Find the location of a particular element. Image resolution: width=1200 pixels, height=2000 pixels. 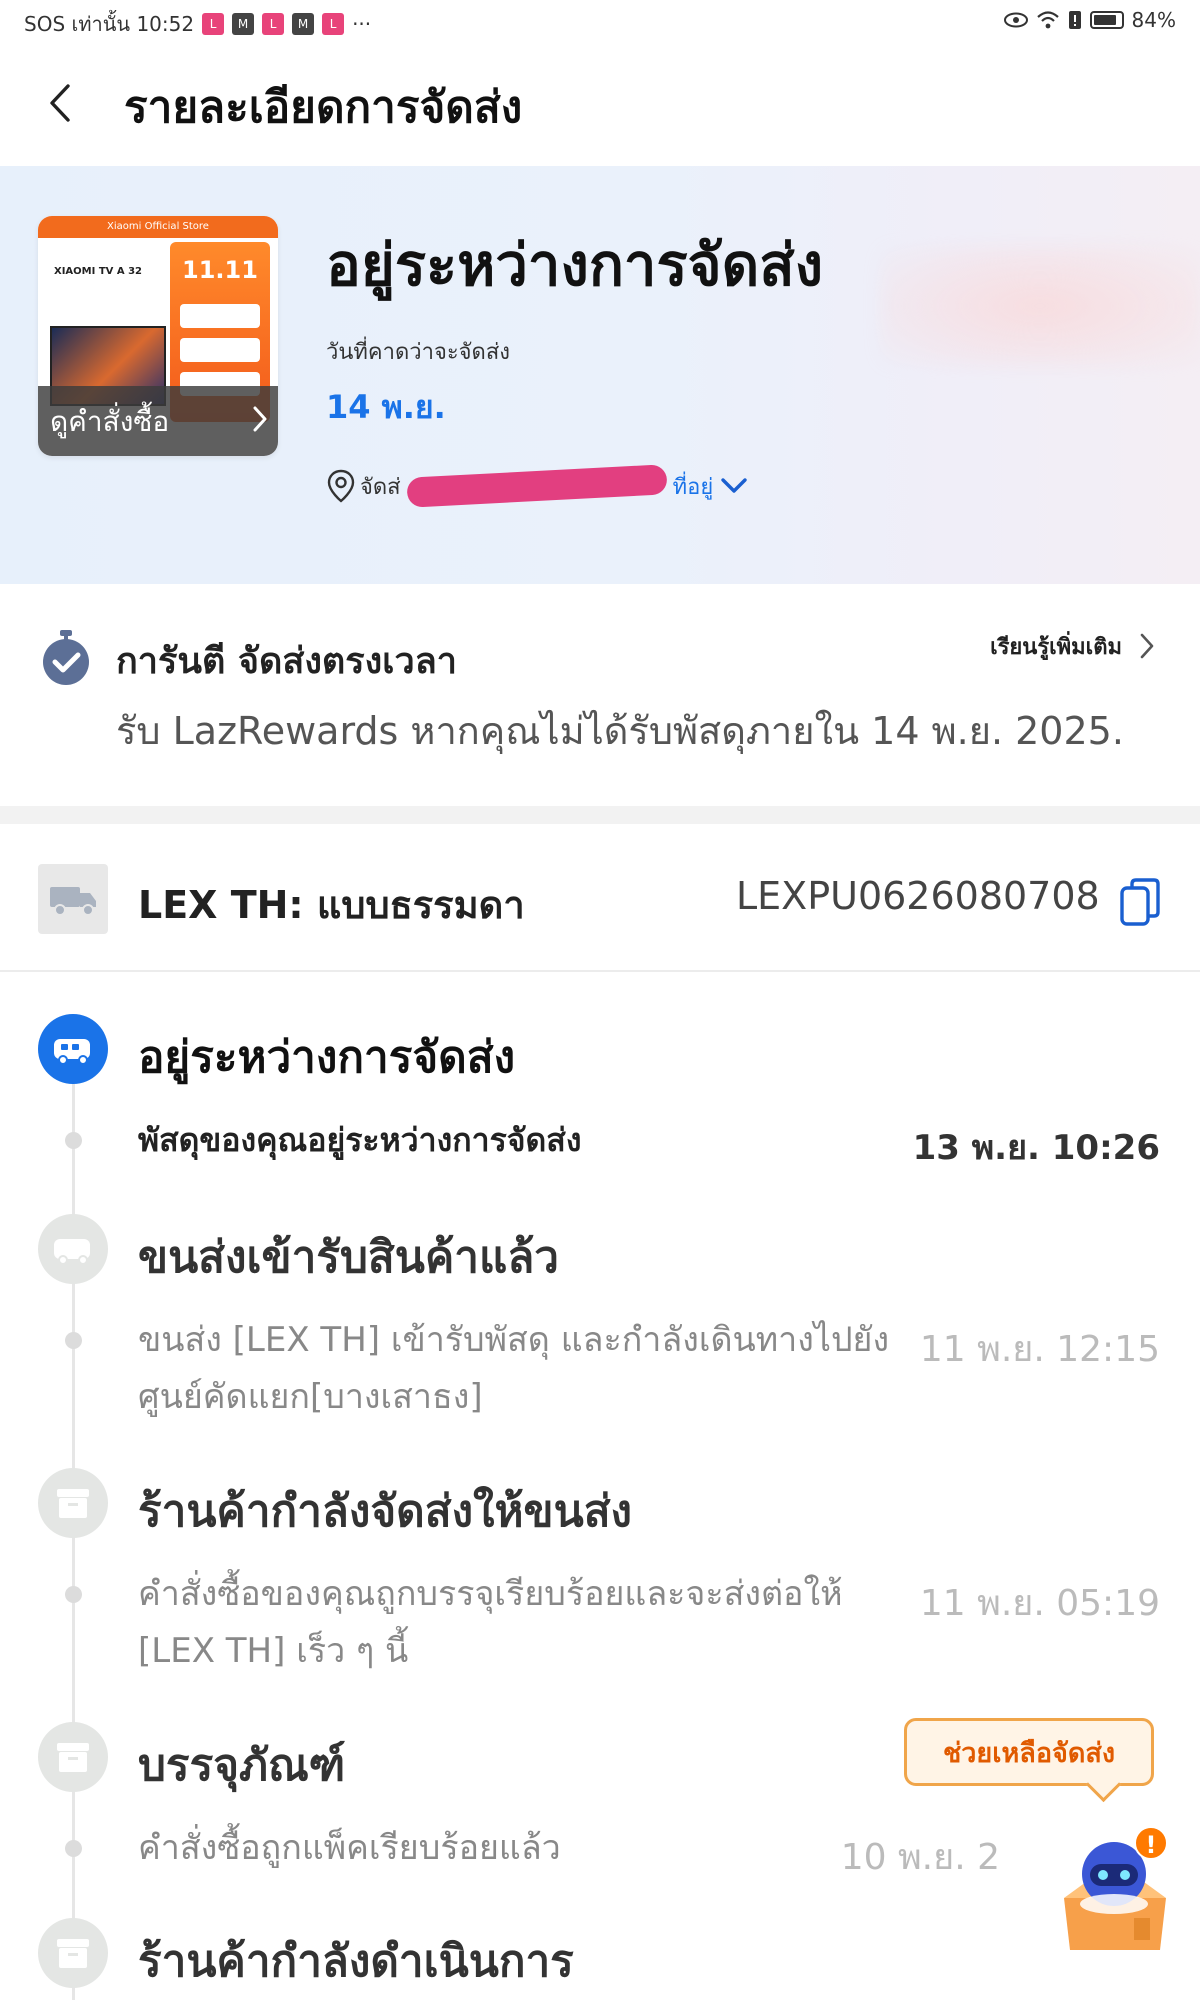

tracking-number: LEXPU0626080708 is located at coordinates (918, 896).